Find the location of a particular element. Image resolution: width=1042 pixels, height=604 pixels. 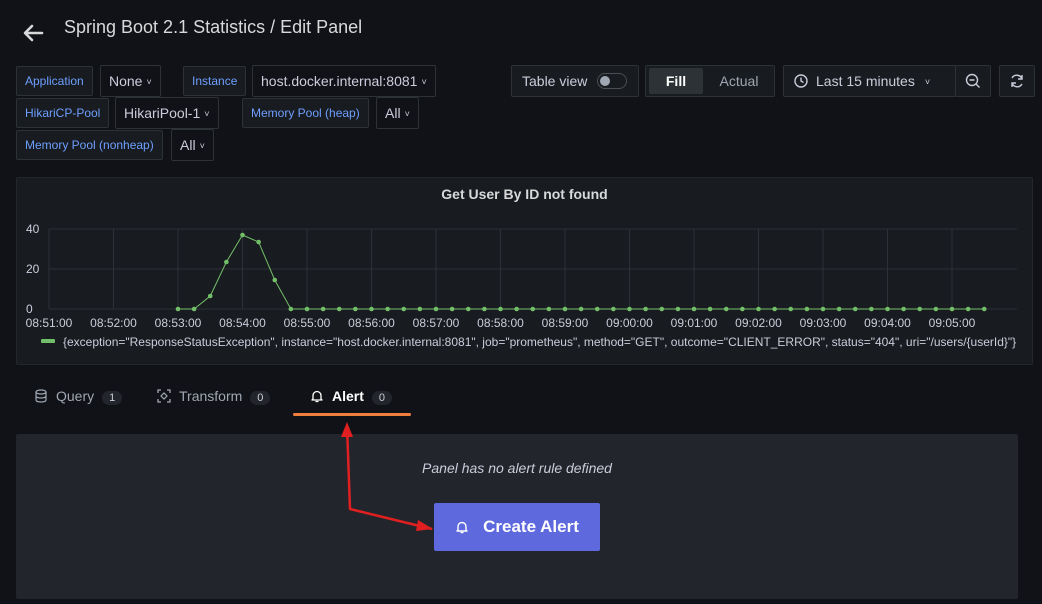

annotation-arrow is located at coordinates (387, 476).